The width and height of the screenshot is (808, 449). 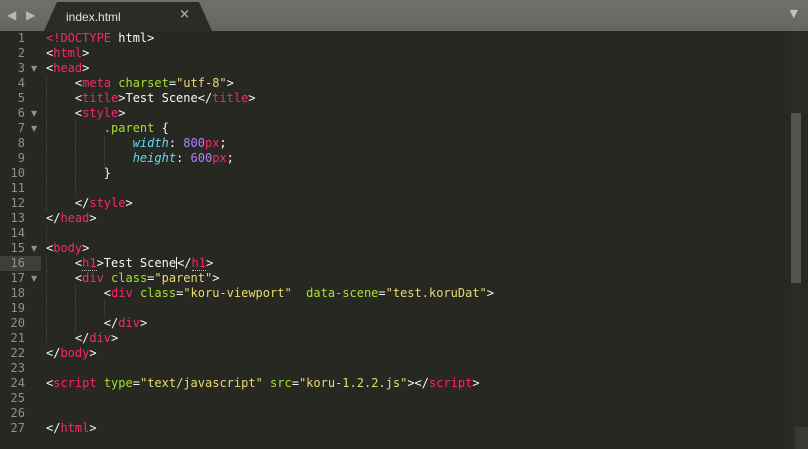 What do you see at coordinates (794, 13) in the screenshot?
I see `overflow-menu-icon: ▼` at bounding box center [794, 13].